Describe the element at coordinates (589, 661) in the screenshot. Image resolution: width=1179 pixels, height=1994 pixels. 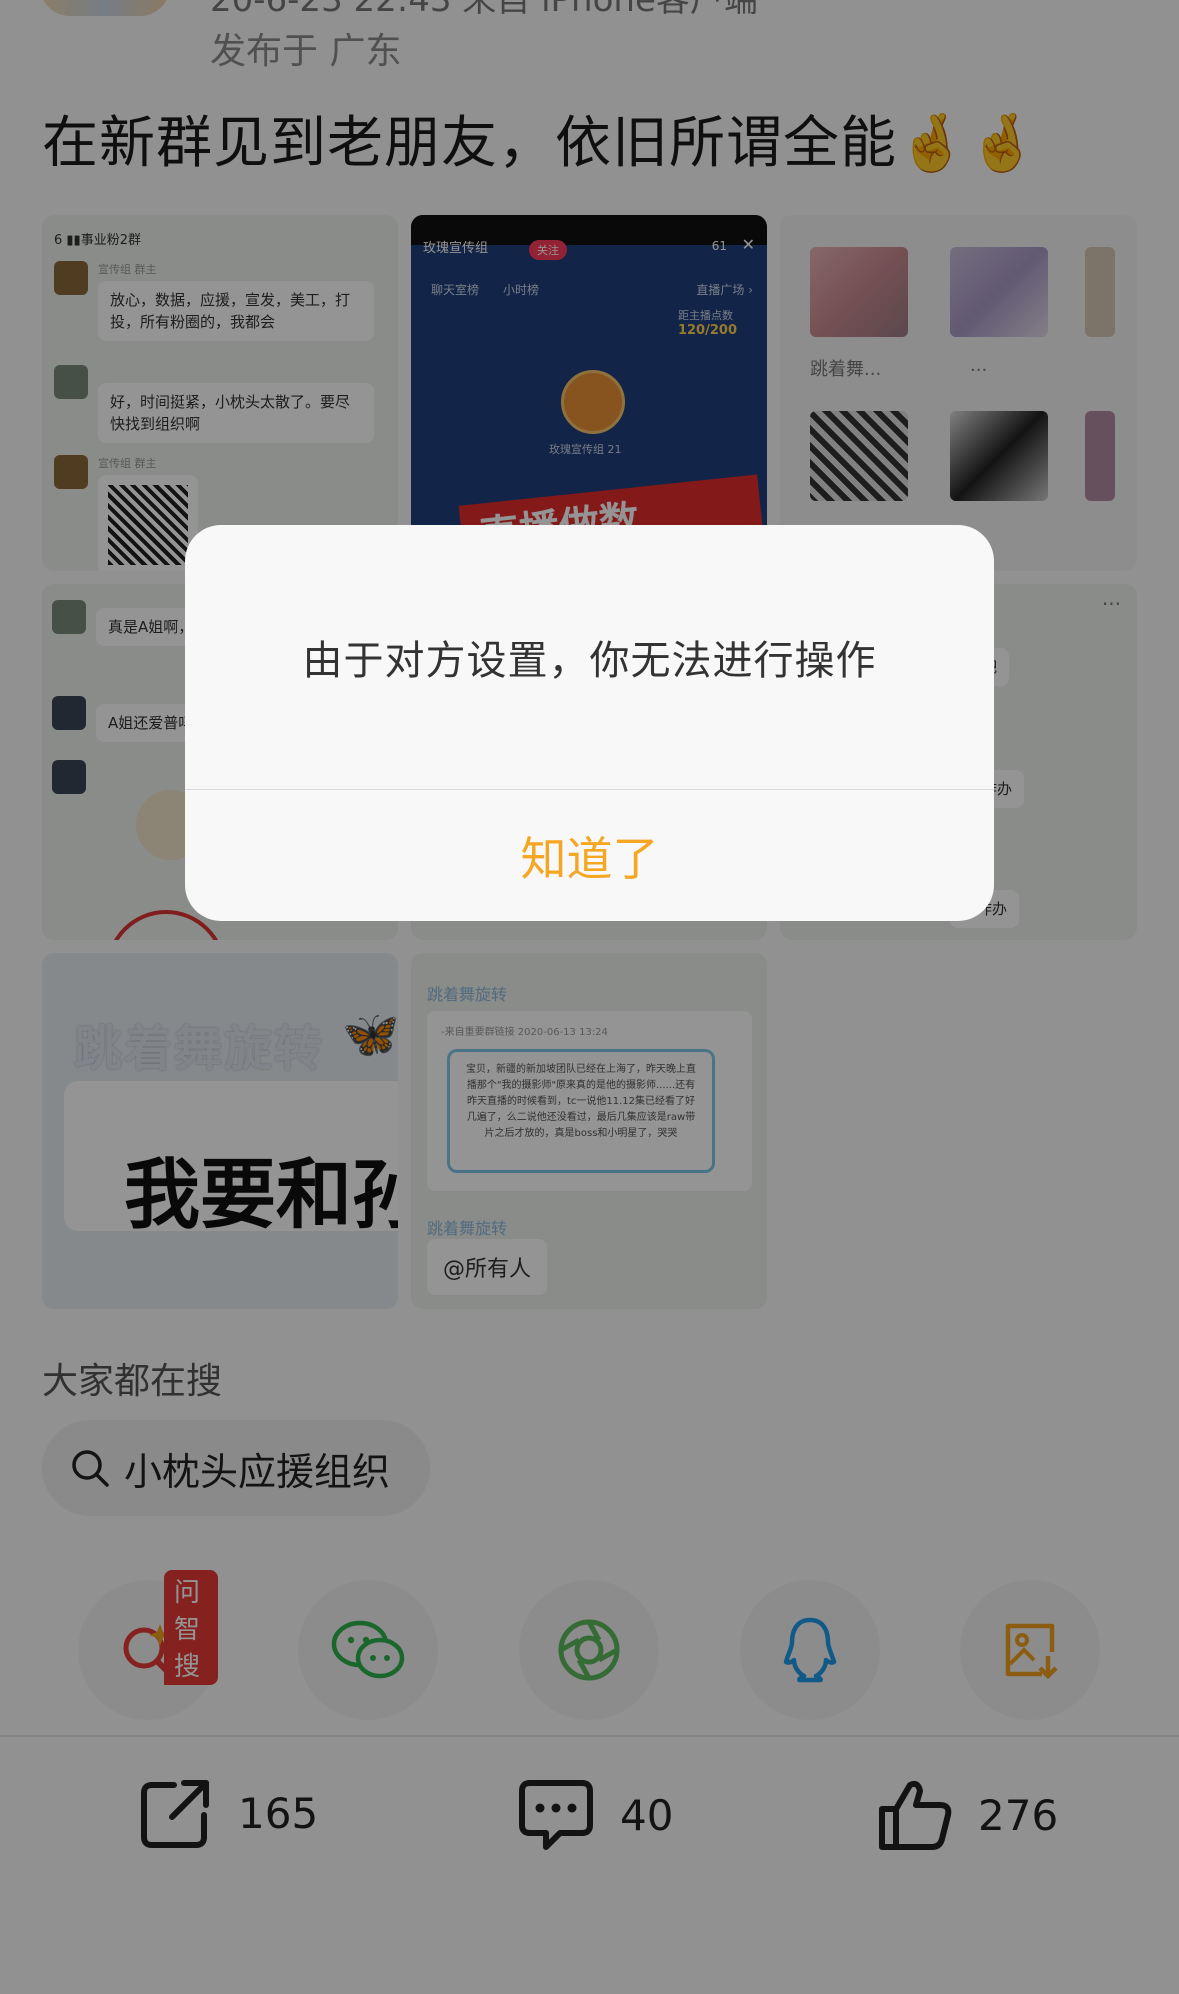
I see `dialog-message: 由于对方设置，你无法进行操作` at that location.